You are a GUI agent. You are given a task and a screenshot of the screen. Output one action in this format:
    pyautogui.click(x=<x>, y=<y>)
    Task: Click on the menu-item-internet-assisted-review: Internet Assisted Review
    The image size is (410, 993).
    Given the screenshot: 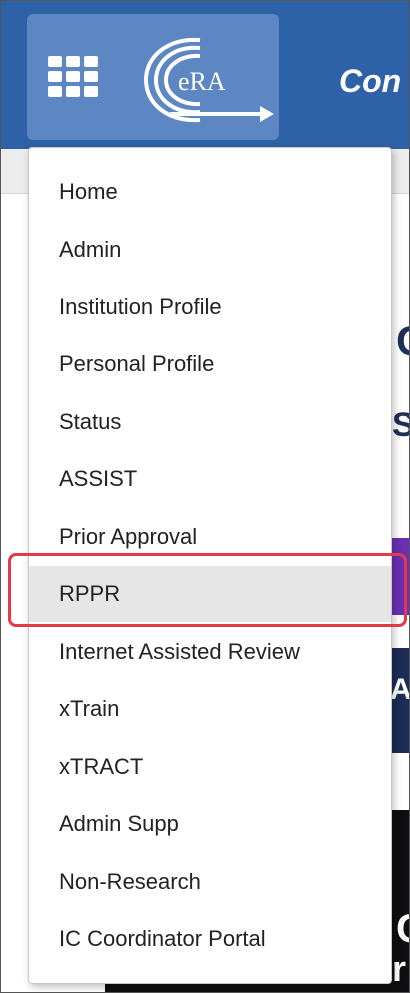 What is the action you would take?
    pyautogui.click(x=210, y=652)
    